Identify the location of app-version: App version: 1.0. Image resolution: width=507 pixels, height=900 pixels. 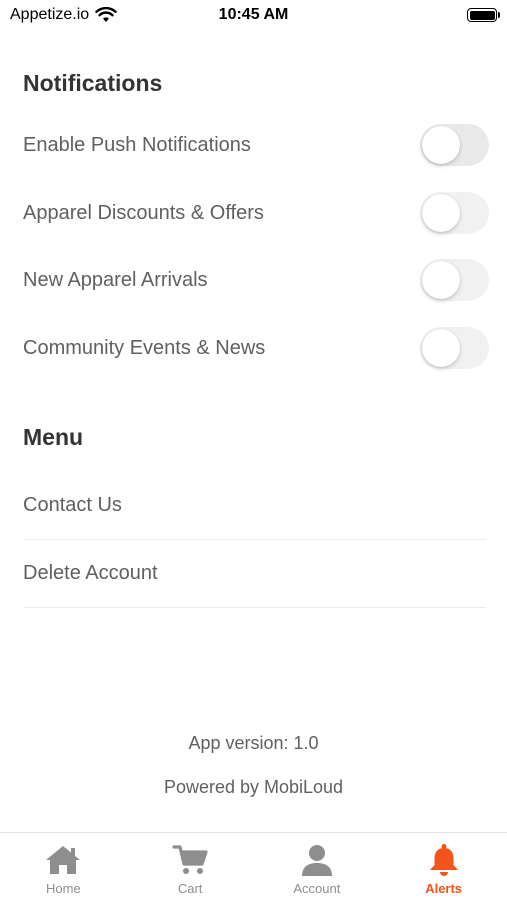
(253, 743).